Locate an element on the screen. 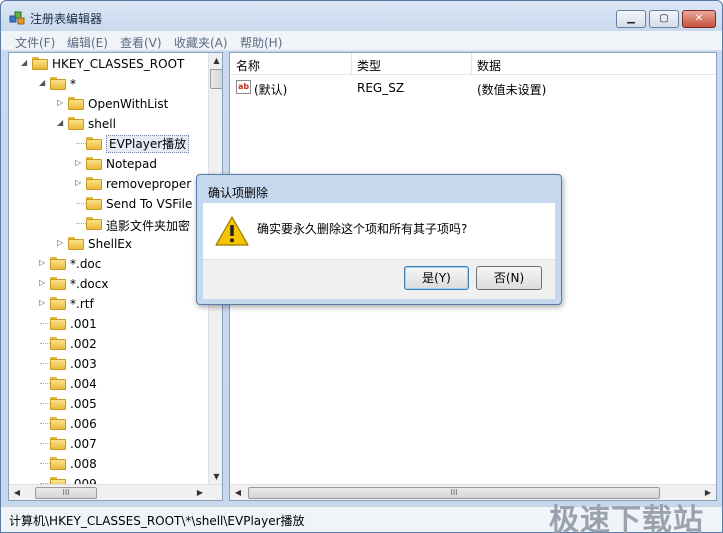 The height and width of the screenshot is (533, 723). dialog-body: 确实要永久删除这个项和所有其子项吗? is located at coordinates (379, 231).